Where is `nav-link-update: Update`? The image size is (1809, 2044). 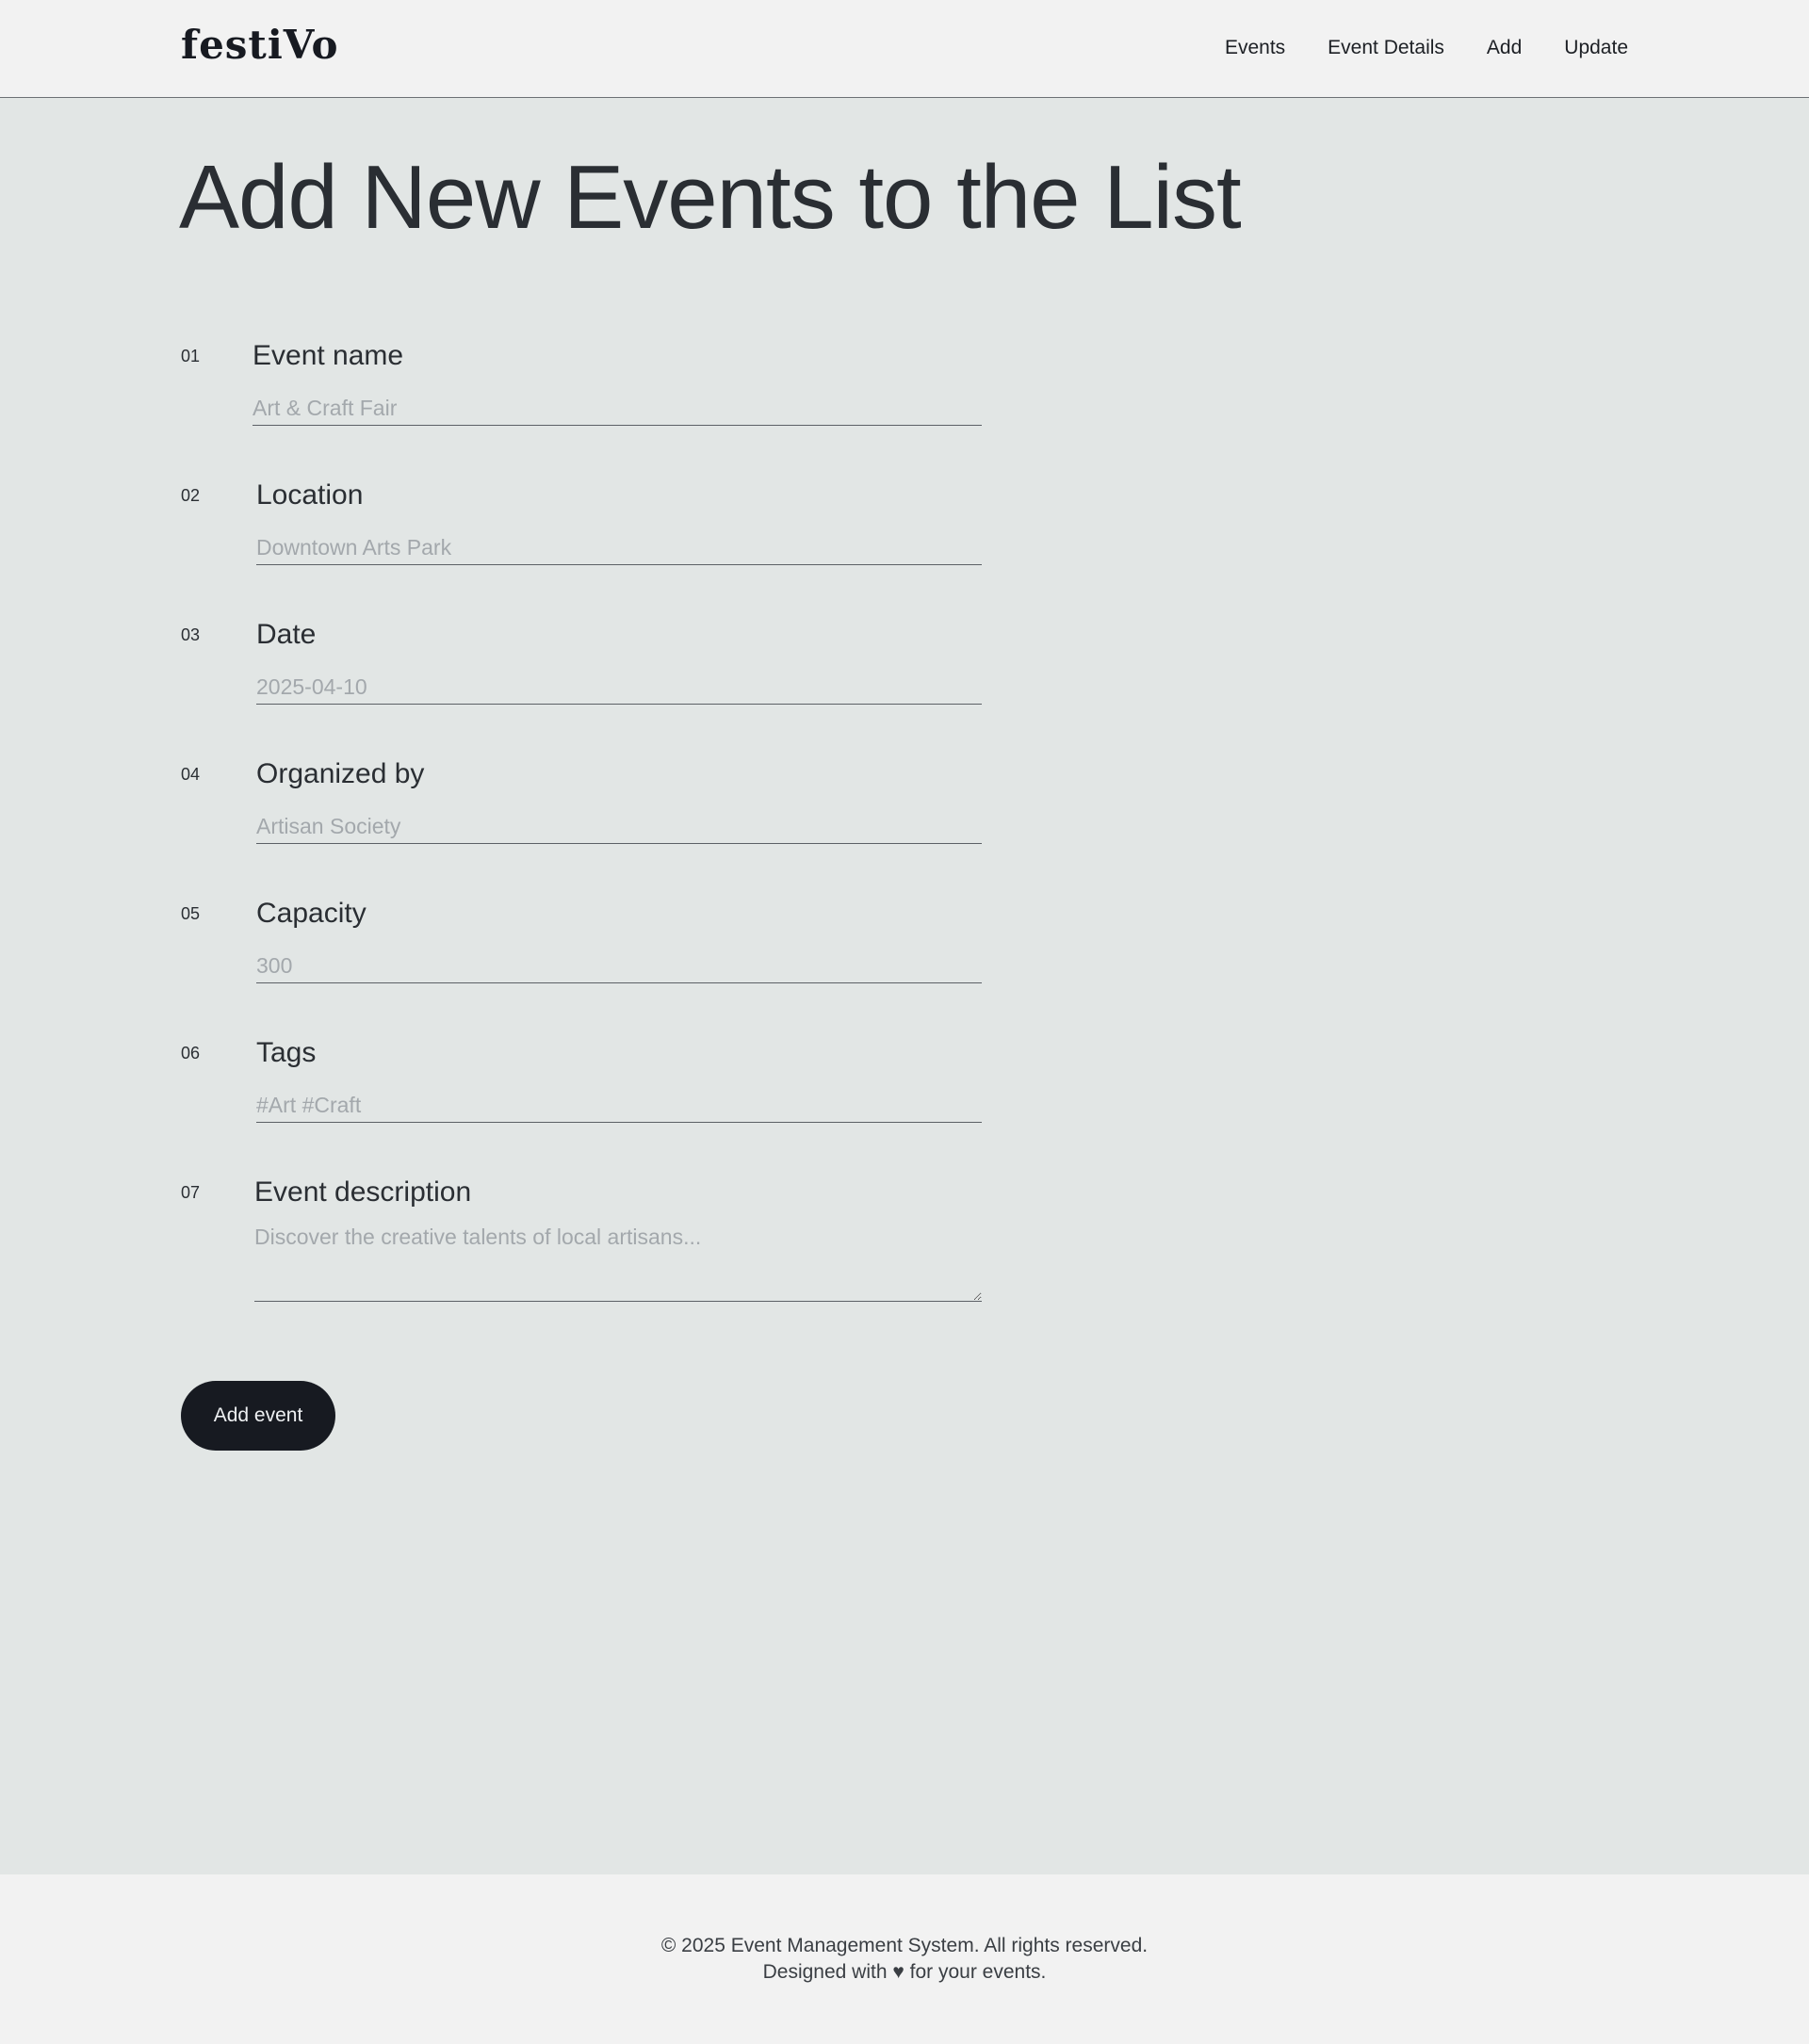 nav-link-update: Update is located at coordinates (1596, 48).